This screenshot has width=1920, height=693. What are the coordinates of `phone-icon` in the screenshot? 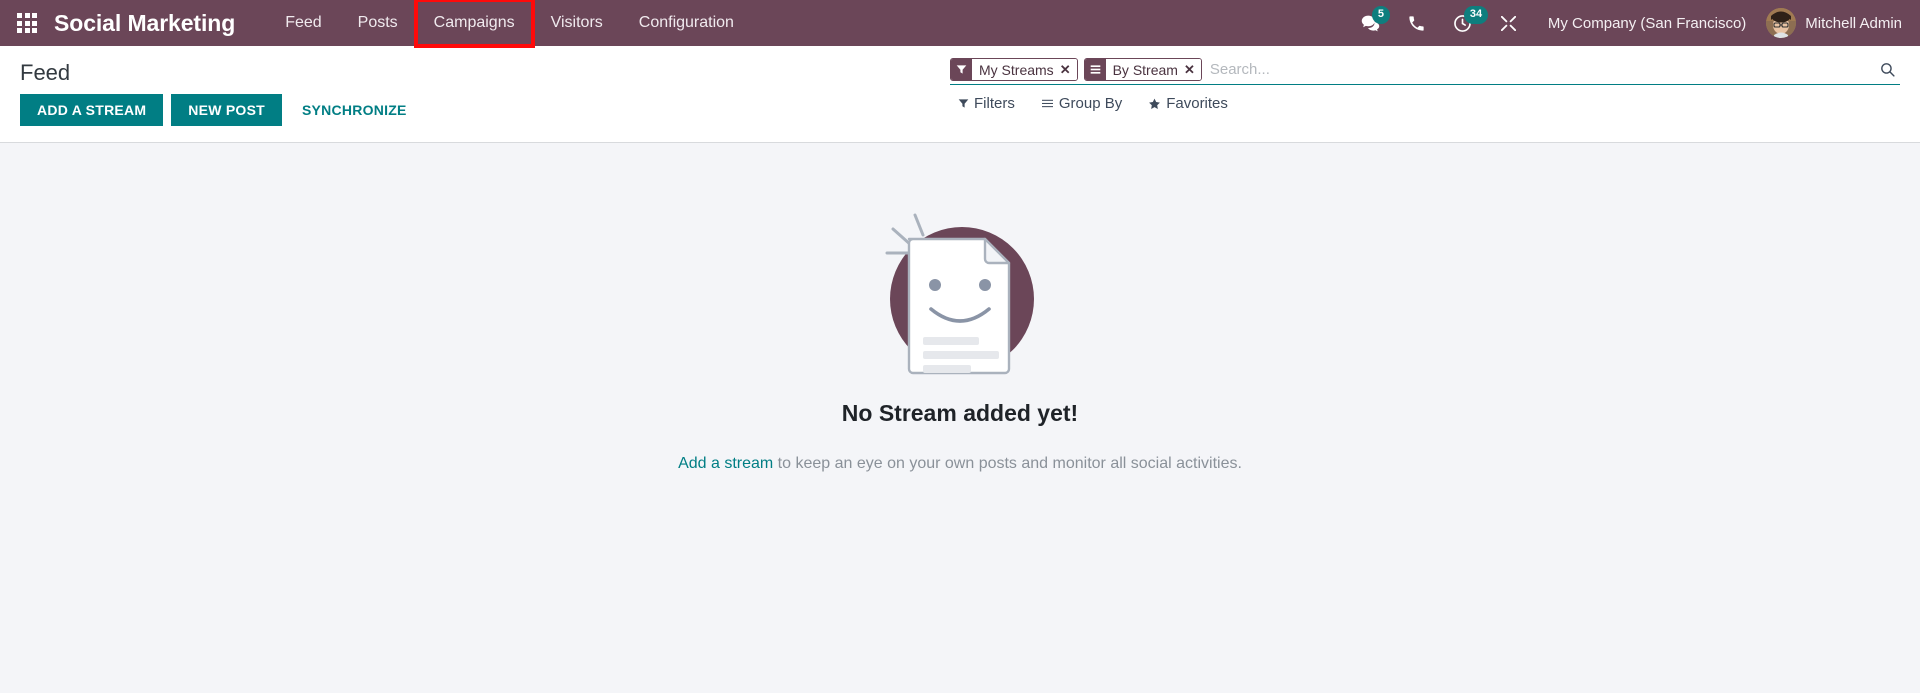 It's located at (1417, 23).